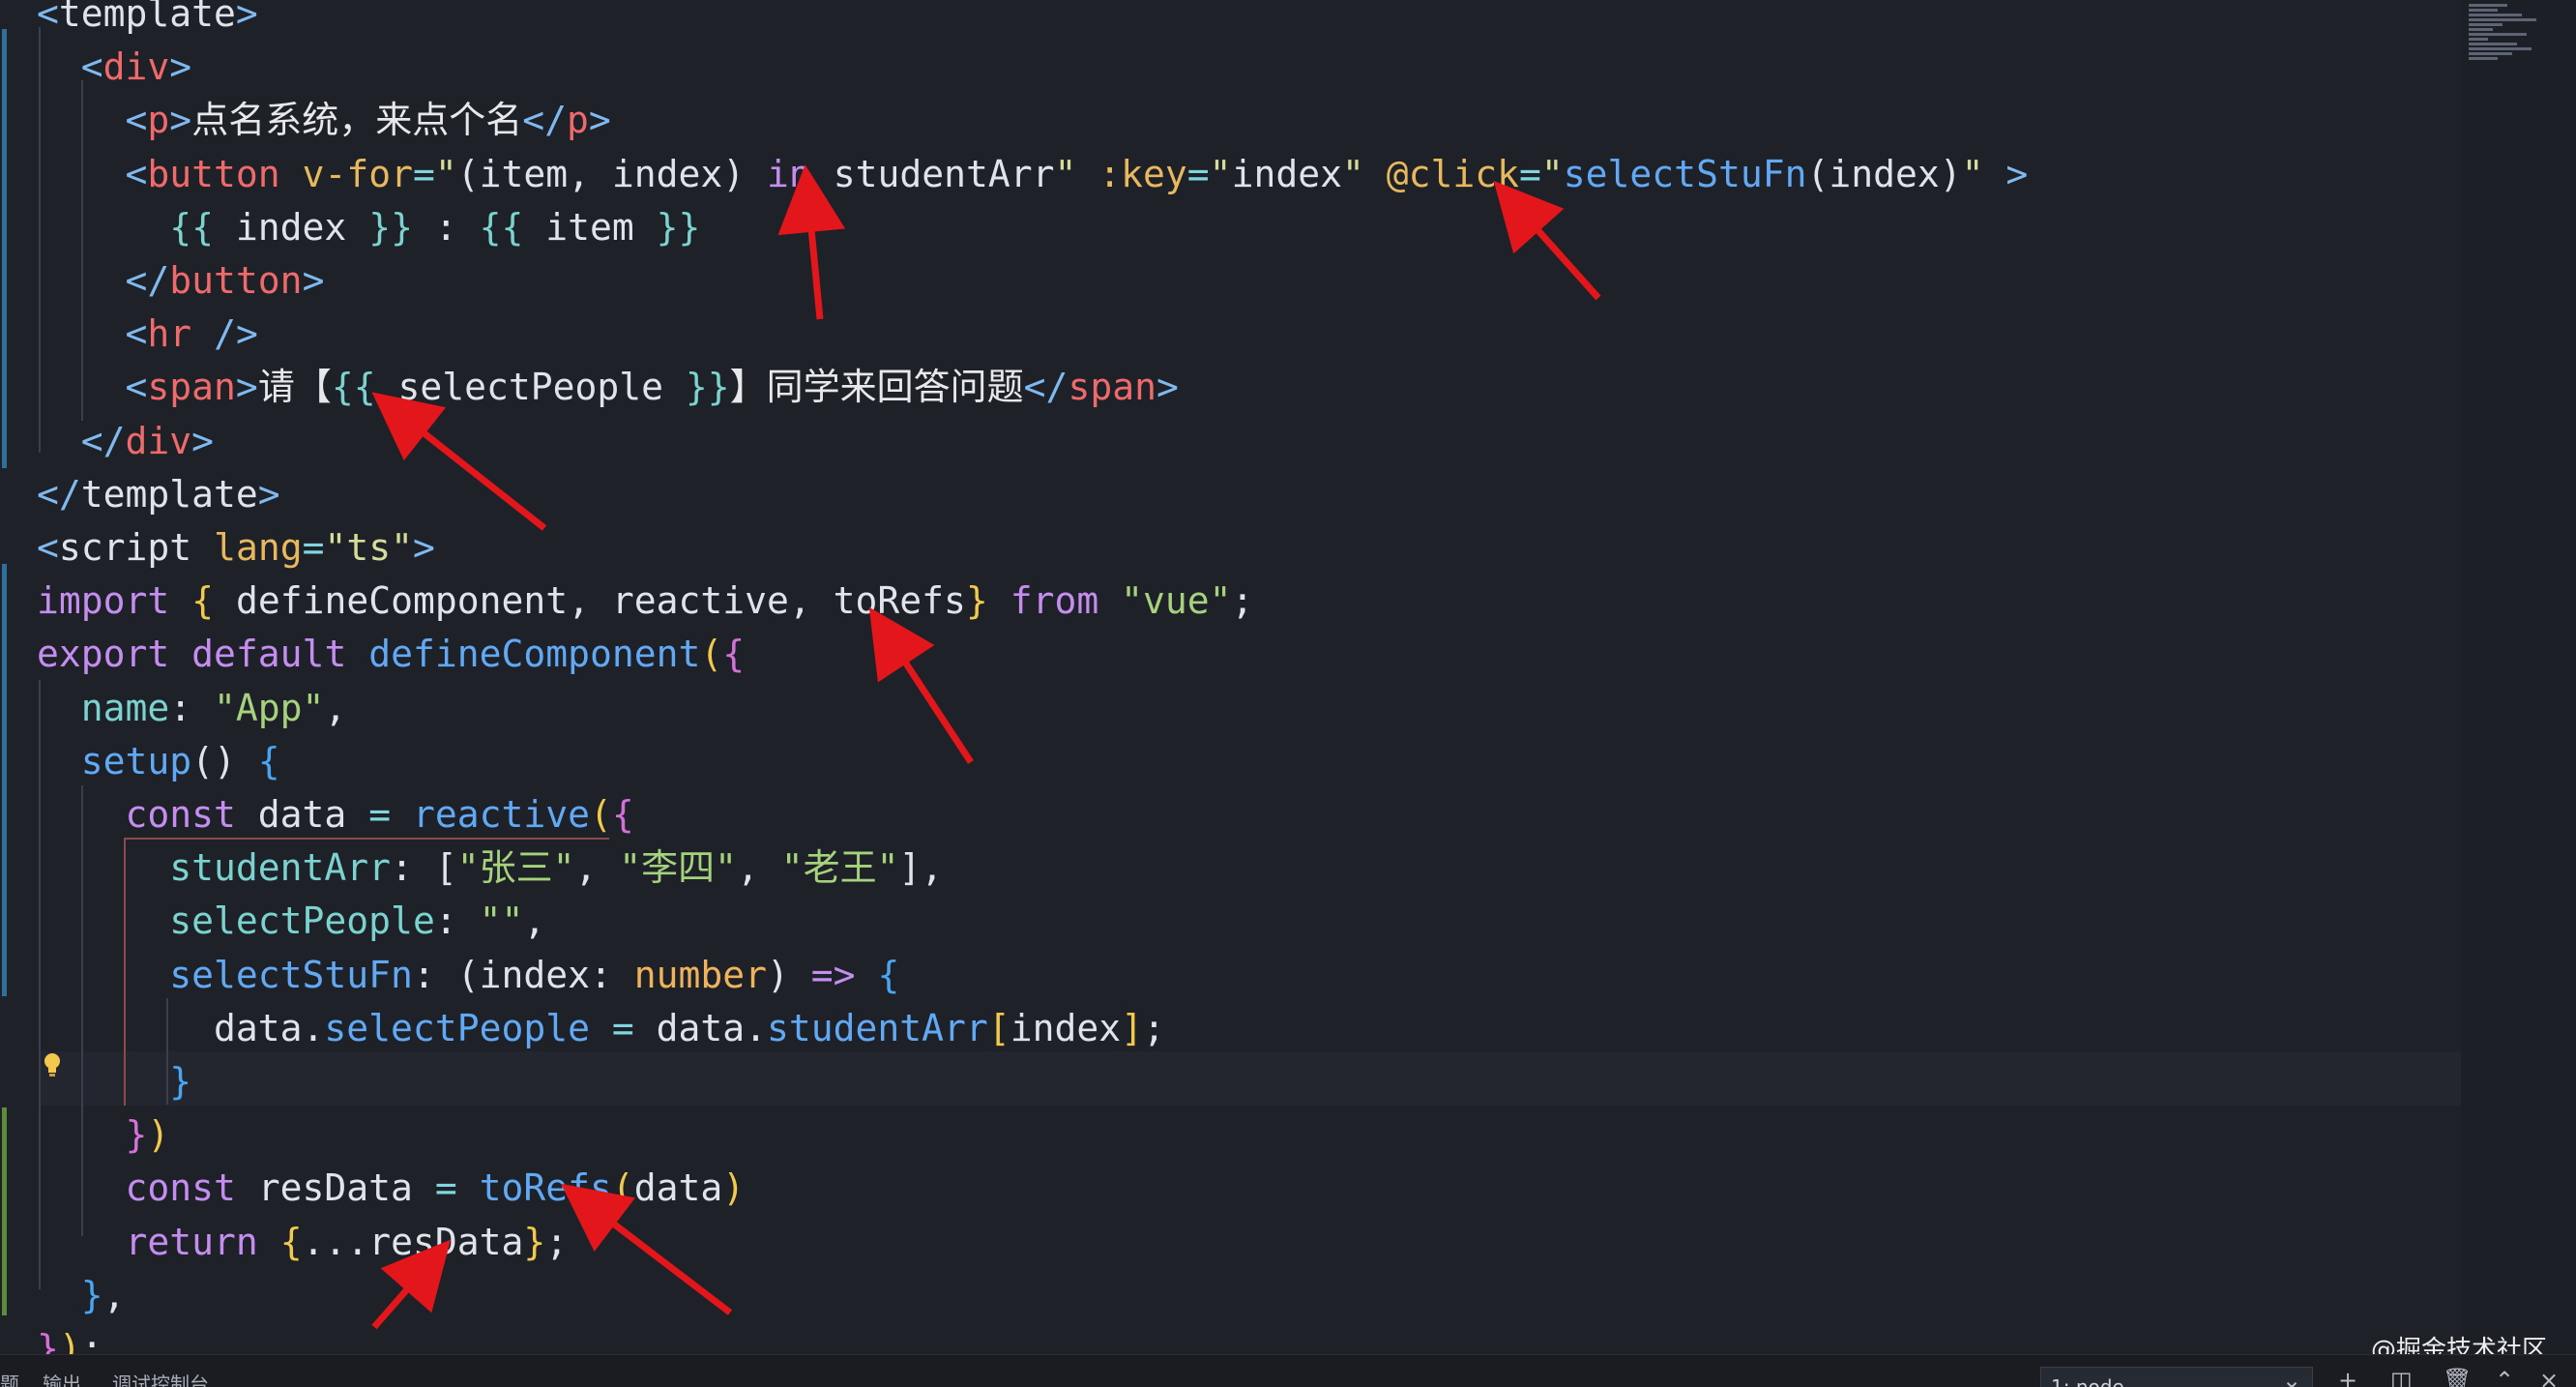 The height and width of the screenshot is (1387, 2576). I want to click on split-icon: ◫, so click(2401, 1378).